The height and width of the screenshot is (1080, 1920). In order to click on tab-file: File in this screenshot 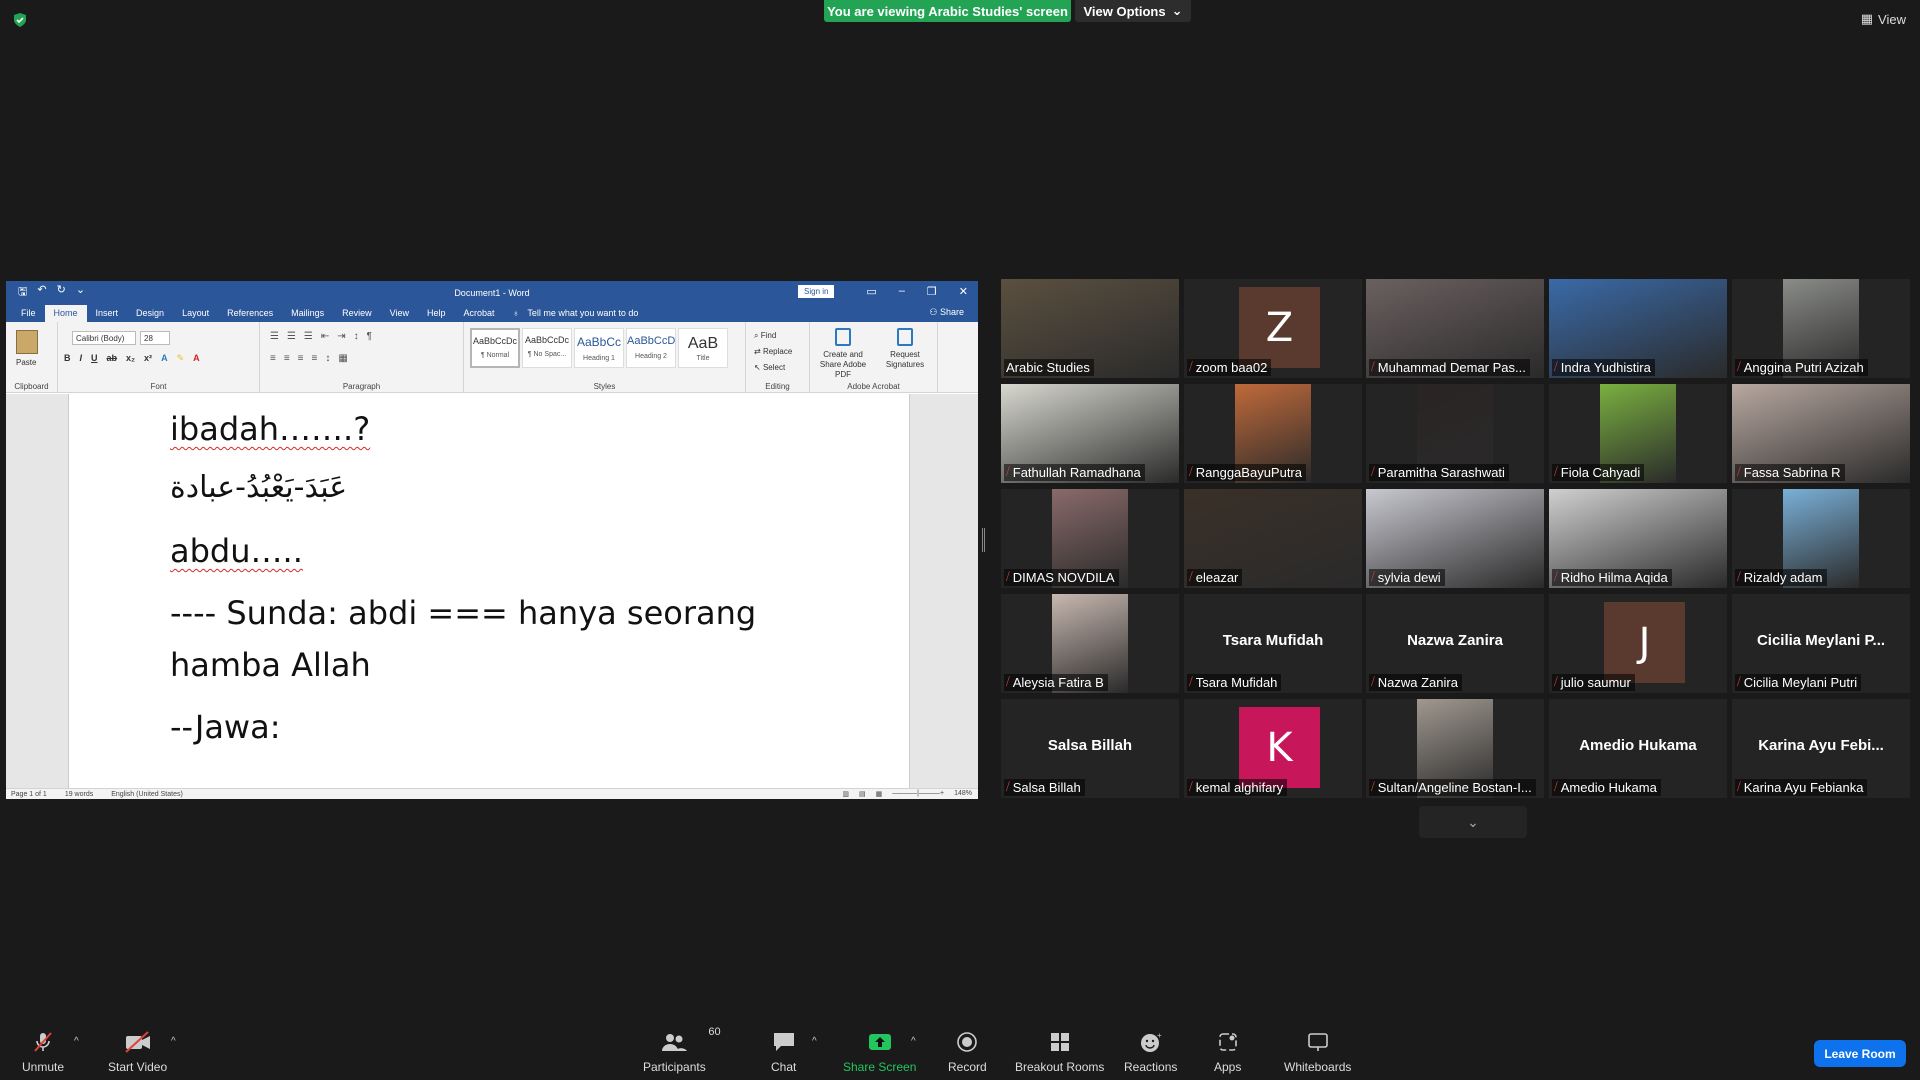, I will do `click(28, 313)`.